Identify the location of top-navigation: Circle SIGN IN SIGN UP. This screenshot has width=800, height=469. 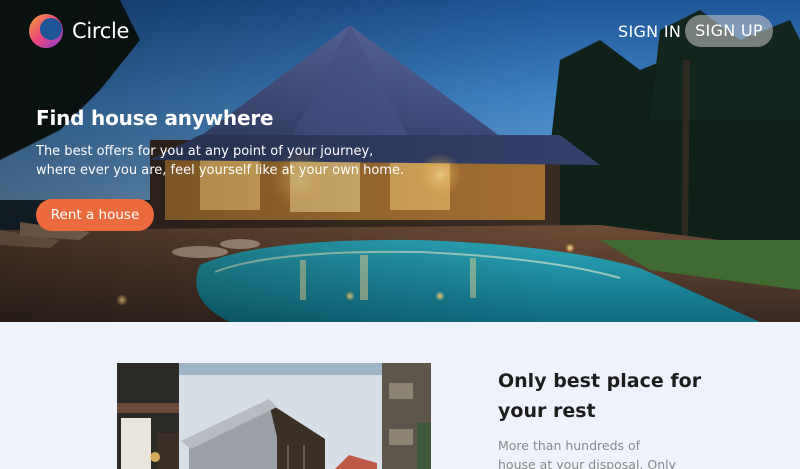
(400, 32).